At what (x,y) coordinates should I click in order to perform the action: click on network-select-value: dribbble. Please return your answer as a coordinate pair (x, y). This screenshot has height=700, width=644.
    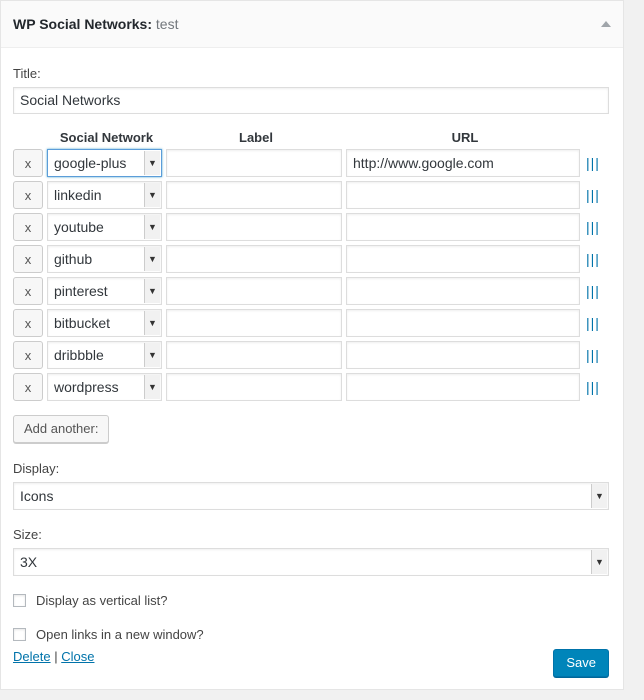
    Looking at the image, I should click on (79, 355).